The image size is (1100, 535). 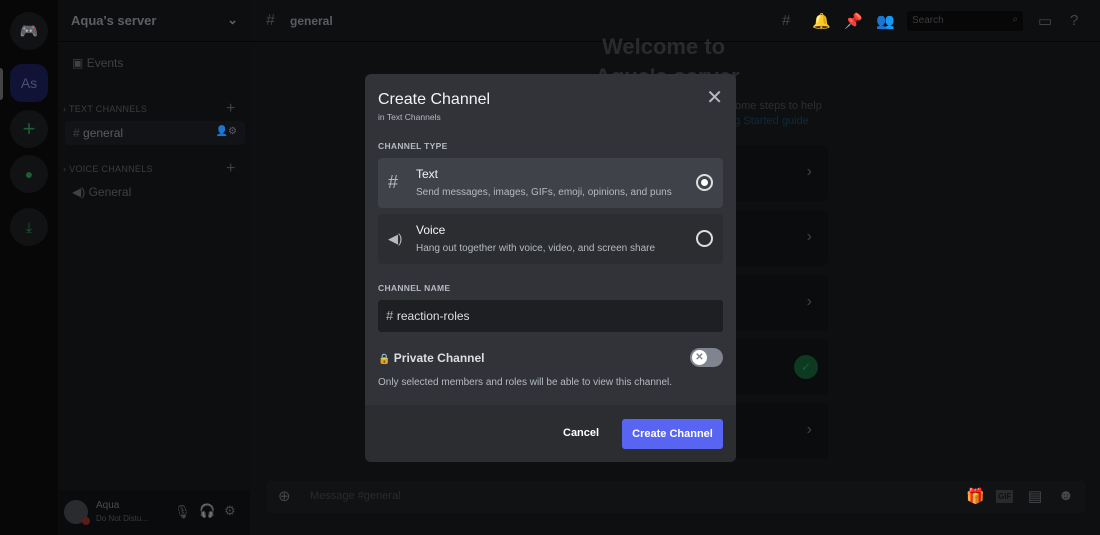 I want to click on voice-category: › VOICE CHANNELS, so click(x=108, y=169).